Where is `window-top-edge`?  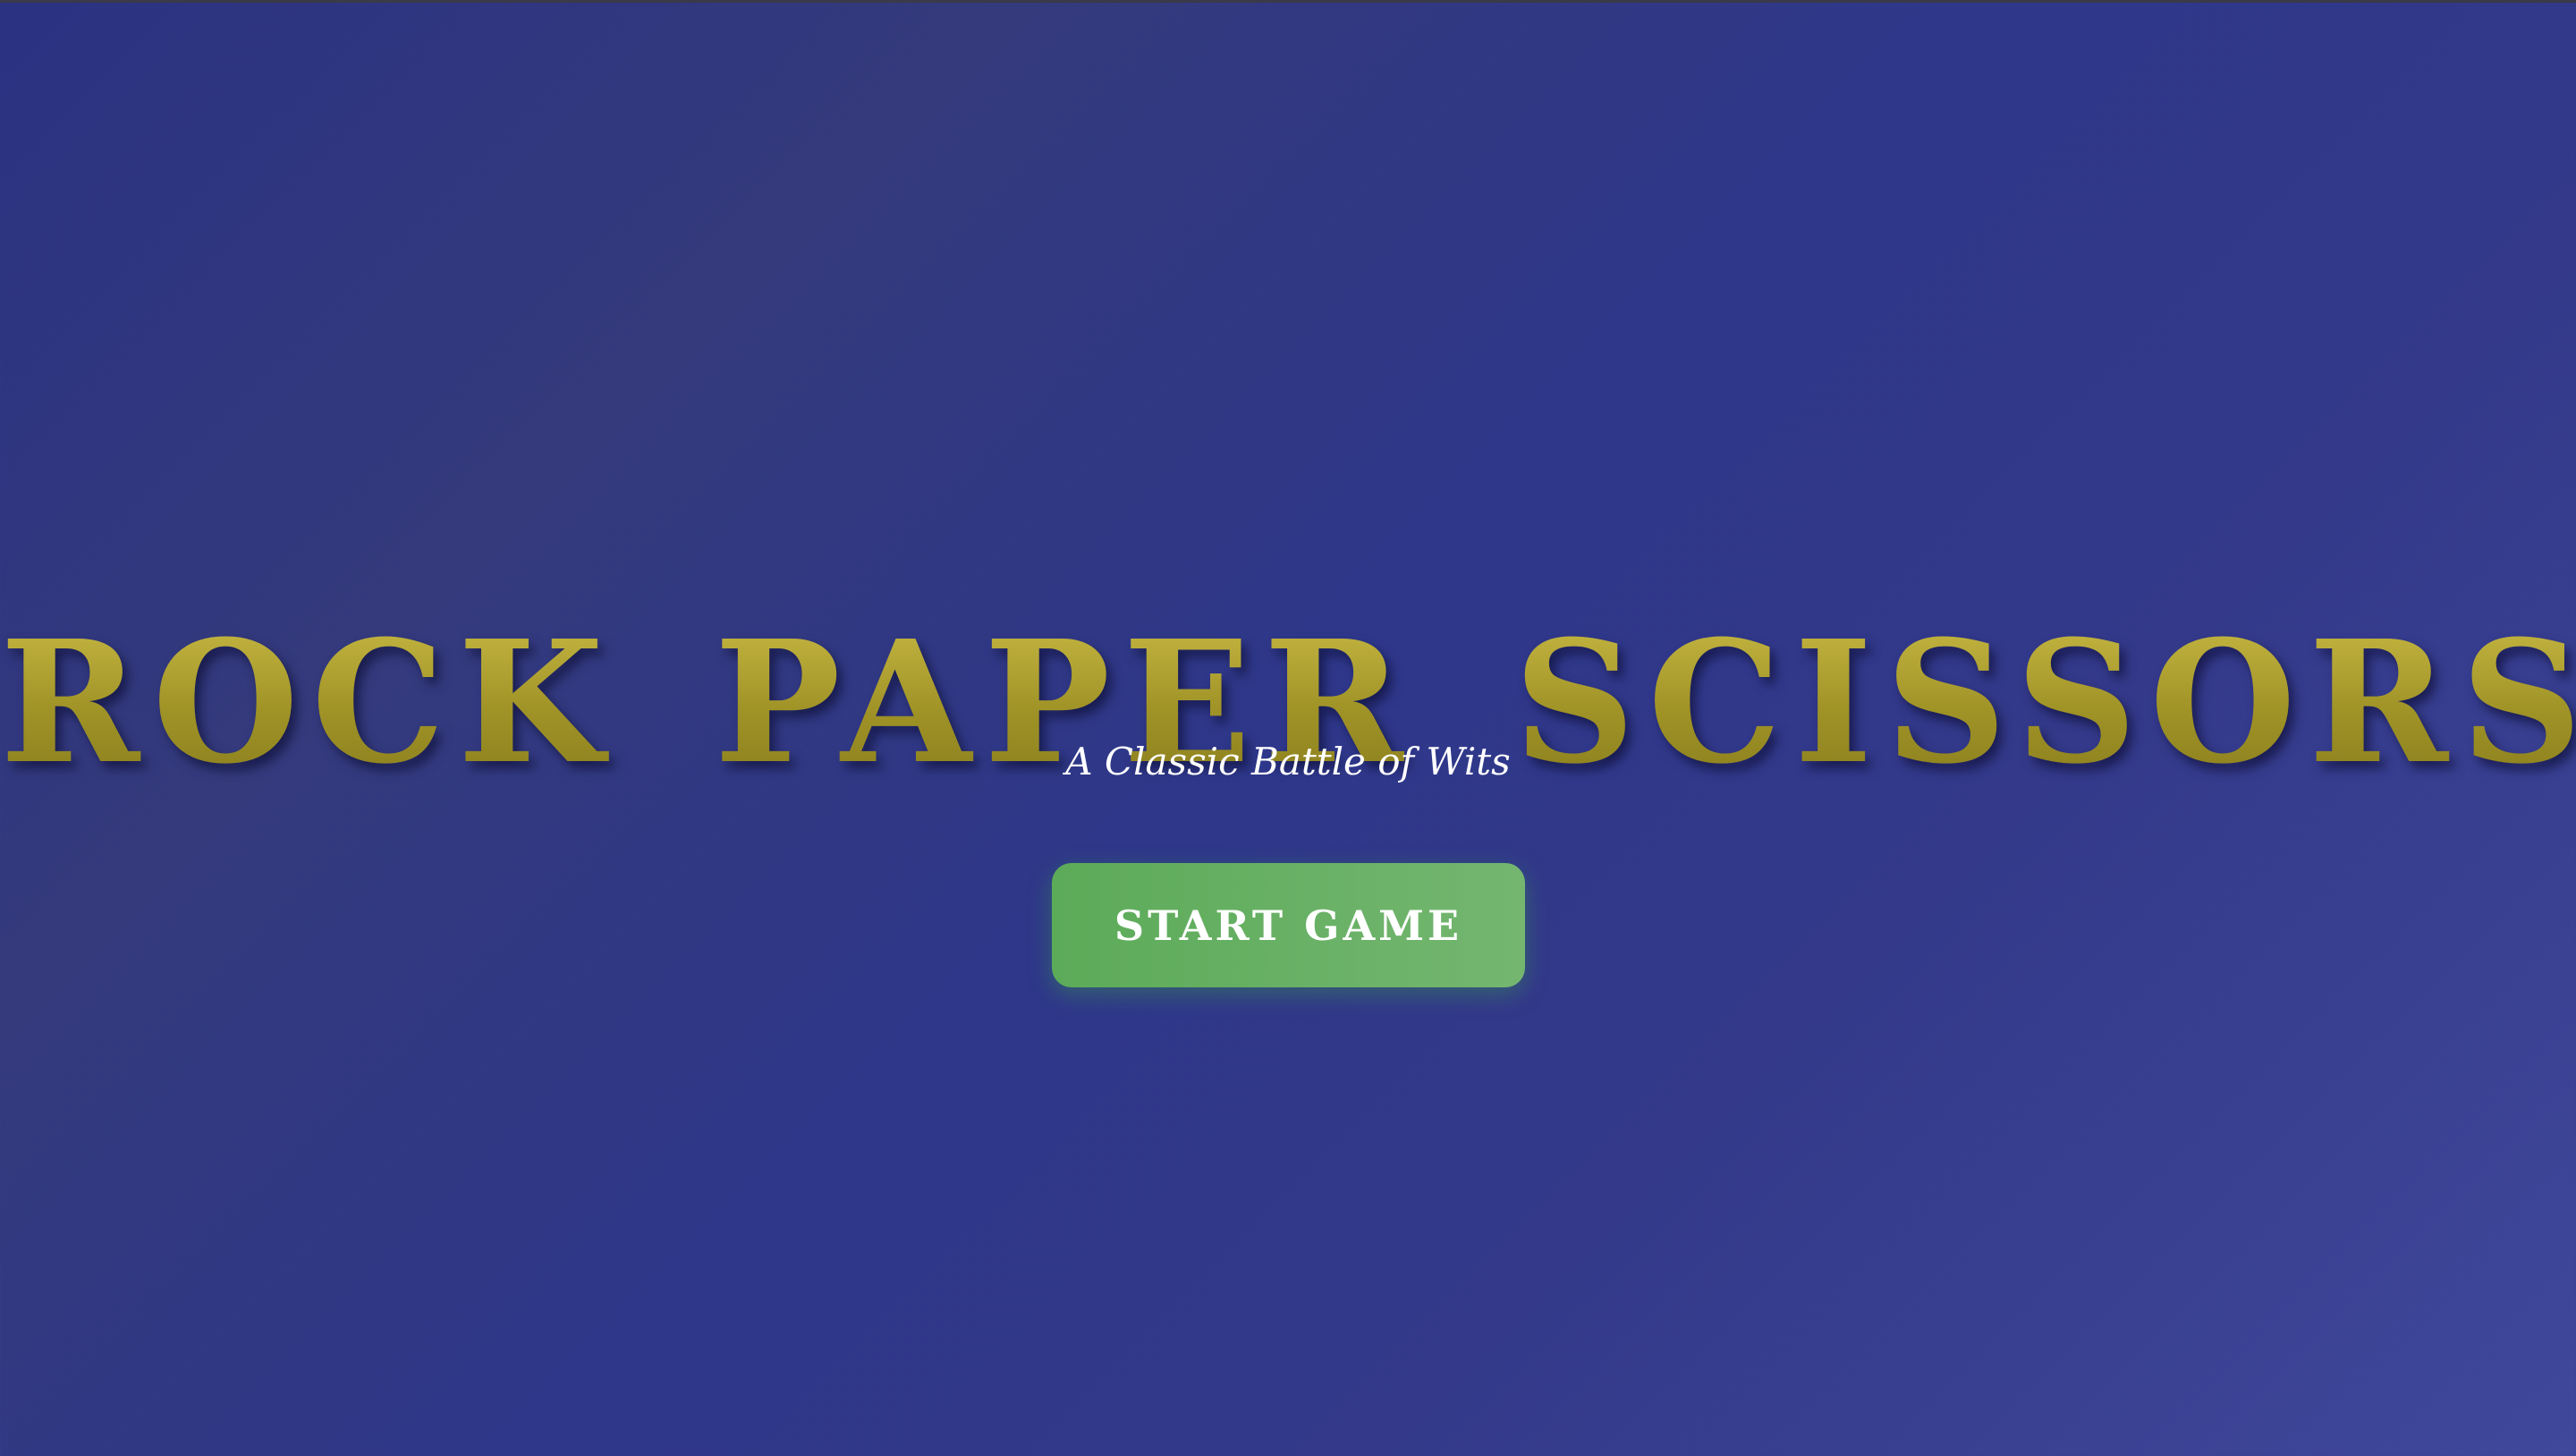
window-top-edge is located at coordinates (1288, 1).